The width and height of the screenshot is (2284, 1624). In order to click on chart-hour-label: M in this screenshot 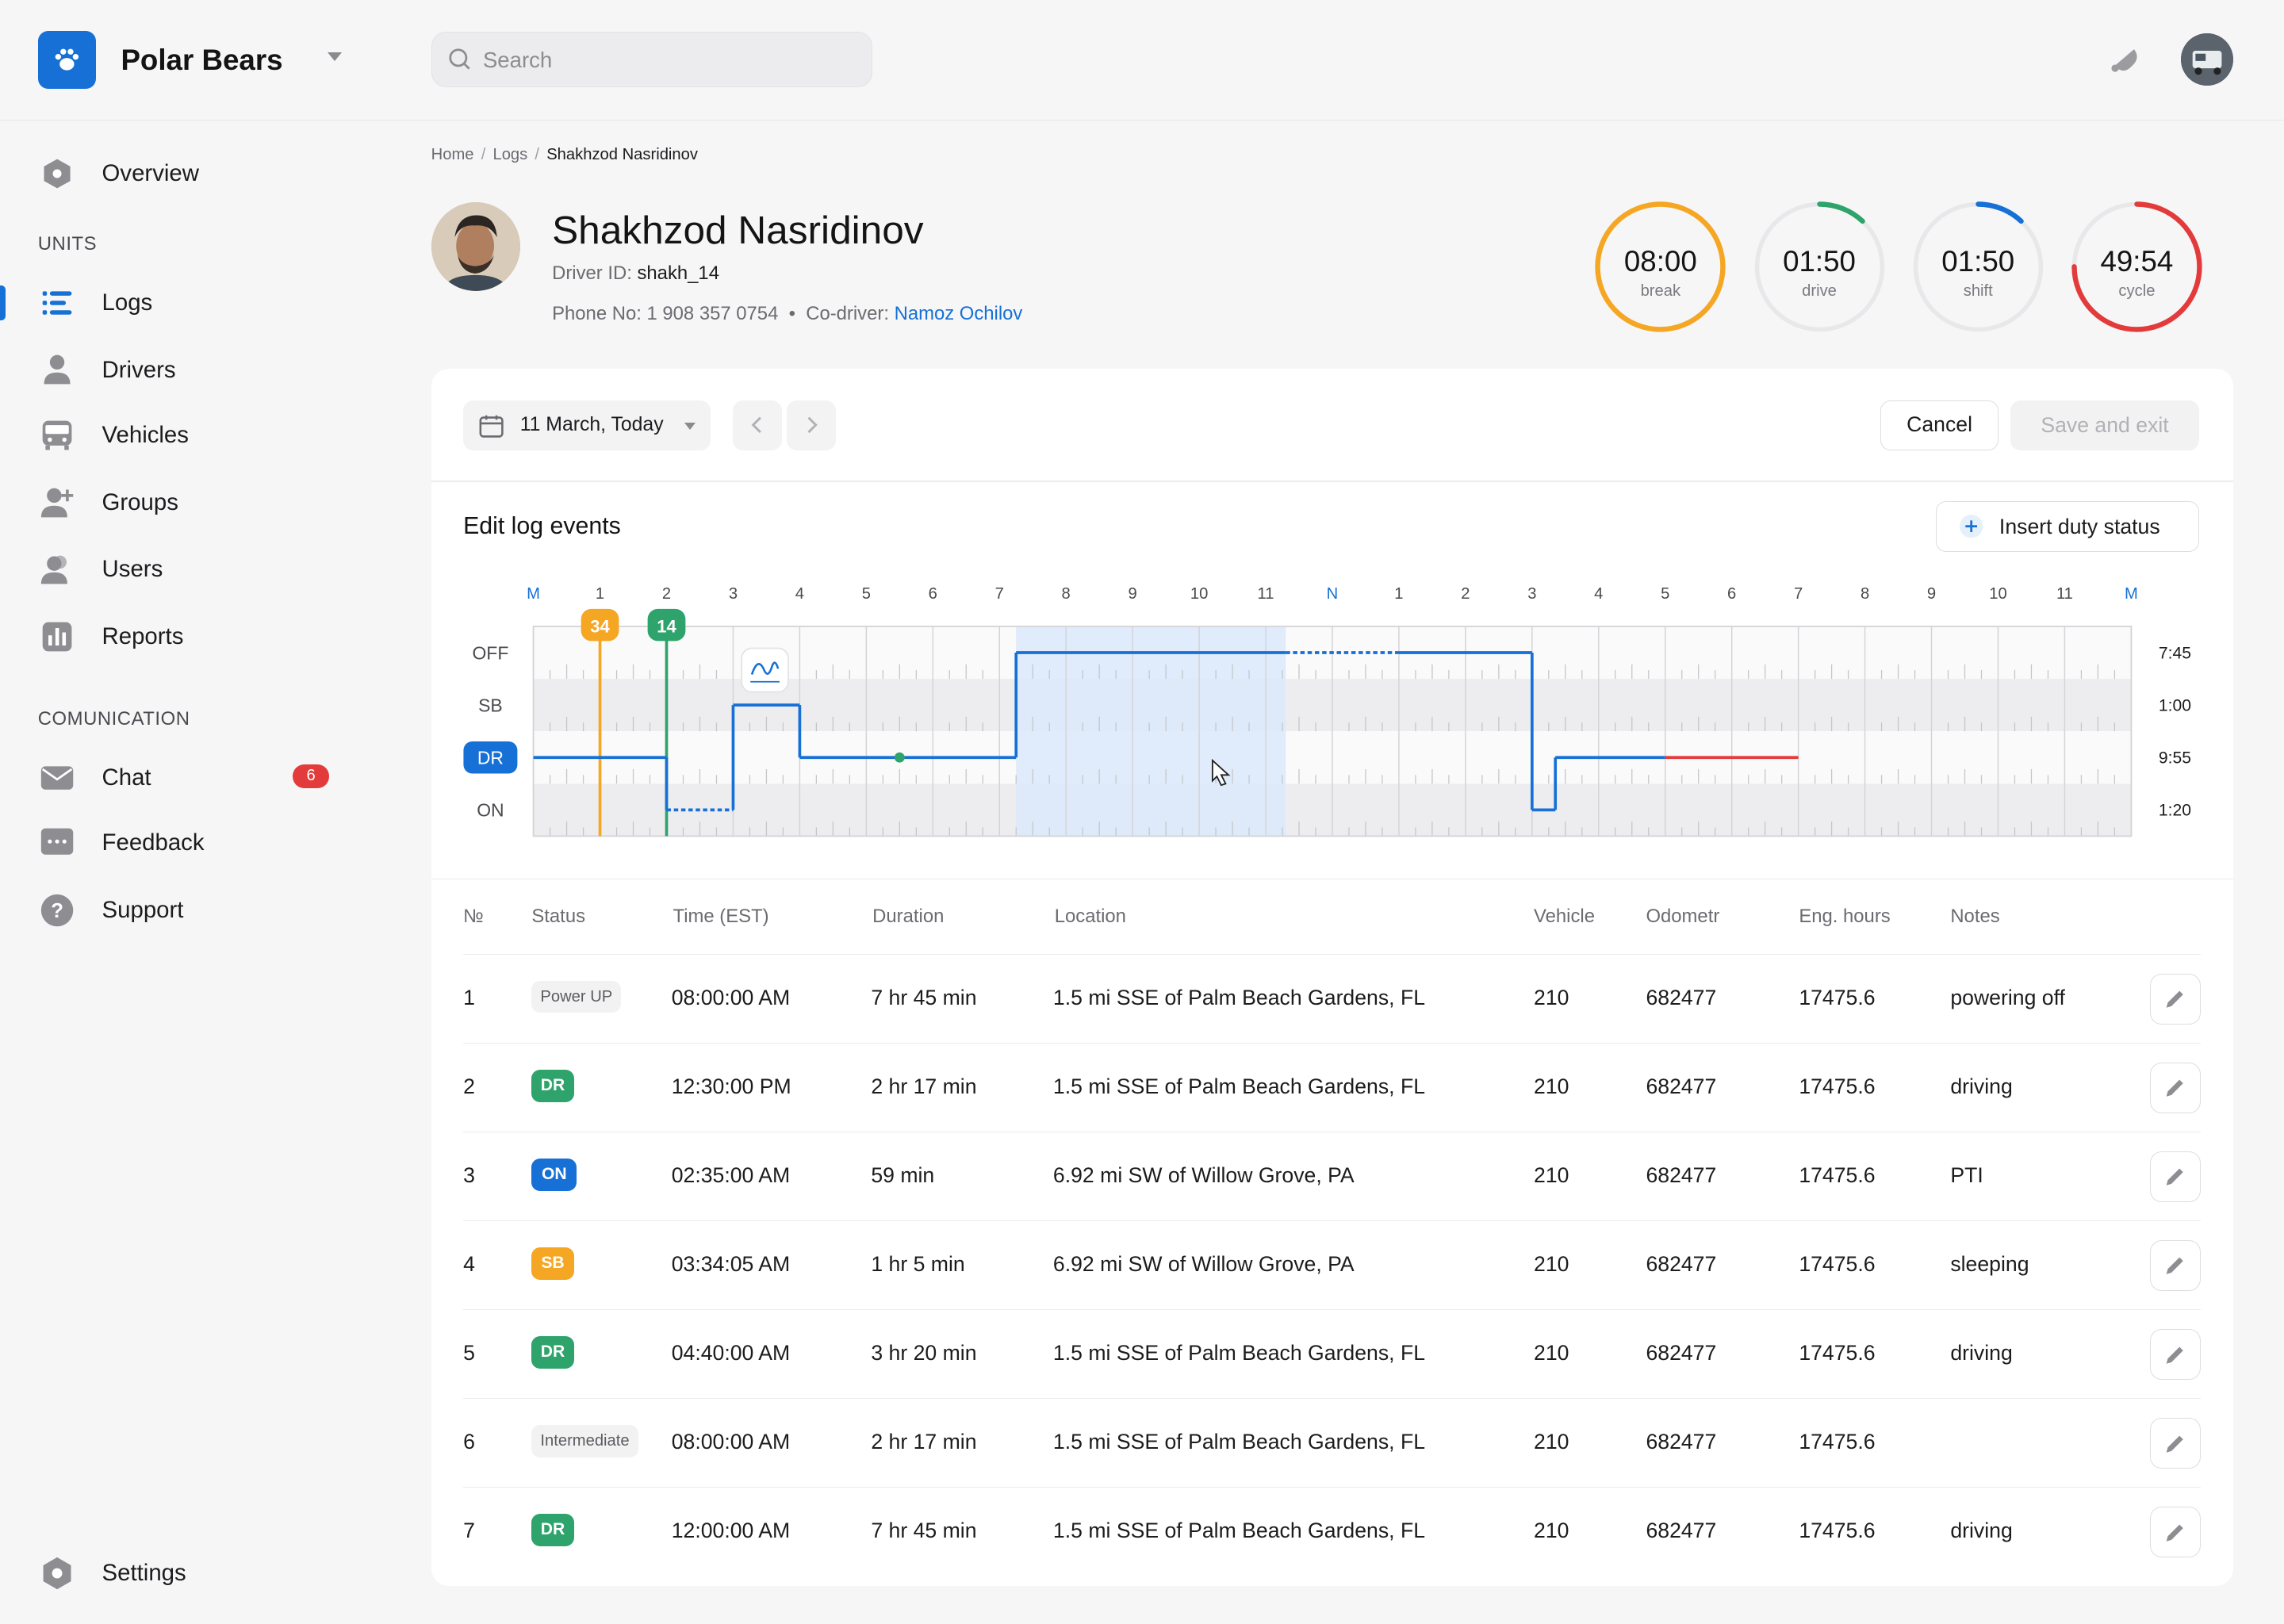, I will do `click(2131, 594)`.